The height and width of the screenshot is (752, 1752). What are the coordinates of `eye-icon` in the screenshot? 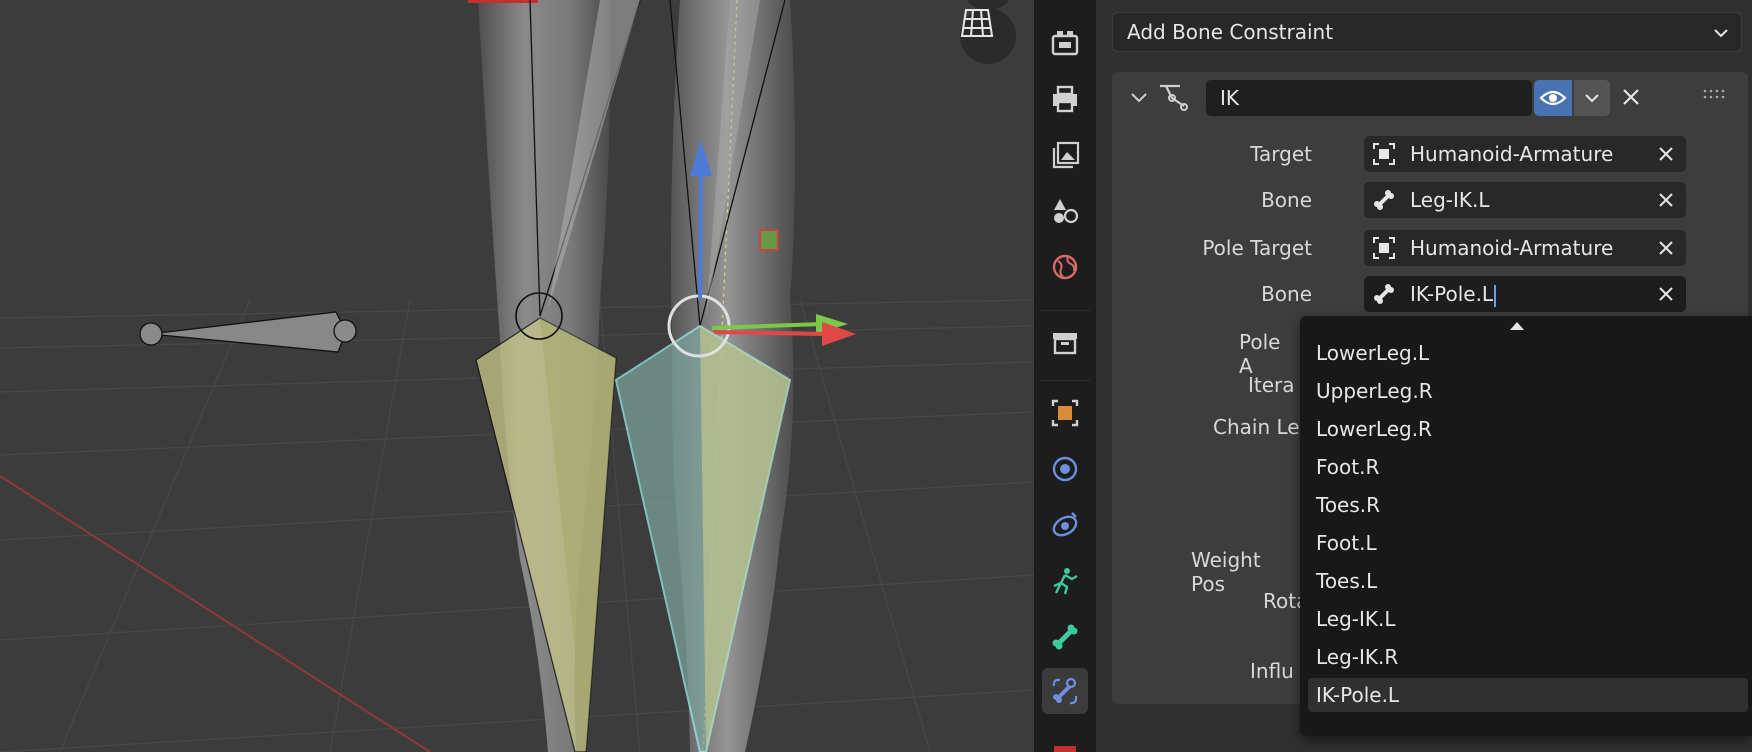 It's located at (1553, 98).